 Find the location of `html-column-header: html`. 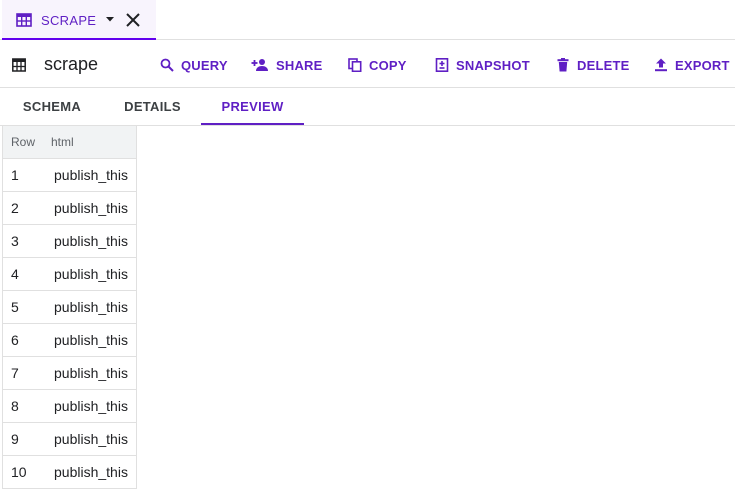

html-column-header: html is located at coordinates (60, 142).